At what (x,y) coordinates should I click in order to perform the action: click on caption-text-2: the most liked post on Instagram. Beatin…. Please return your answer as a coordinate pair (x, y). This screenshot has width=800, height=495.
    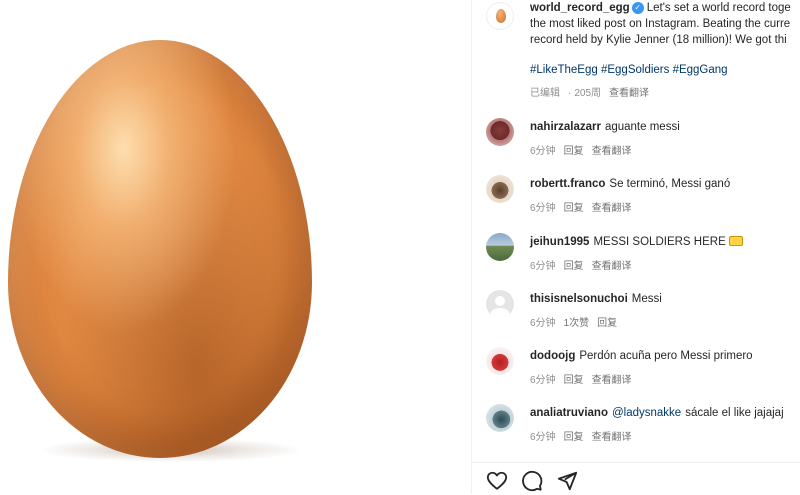
    Looking at the image, I should click on (660, 24).